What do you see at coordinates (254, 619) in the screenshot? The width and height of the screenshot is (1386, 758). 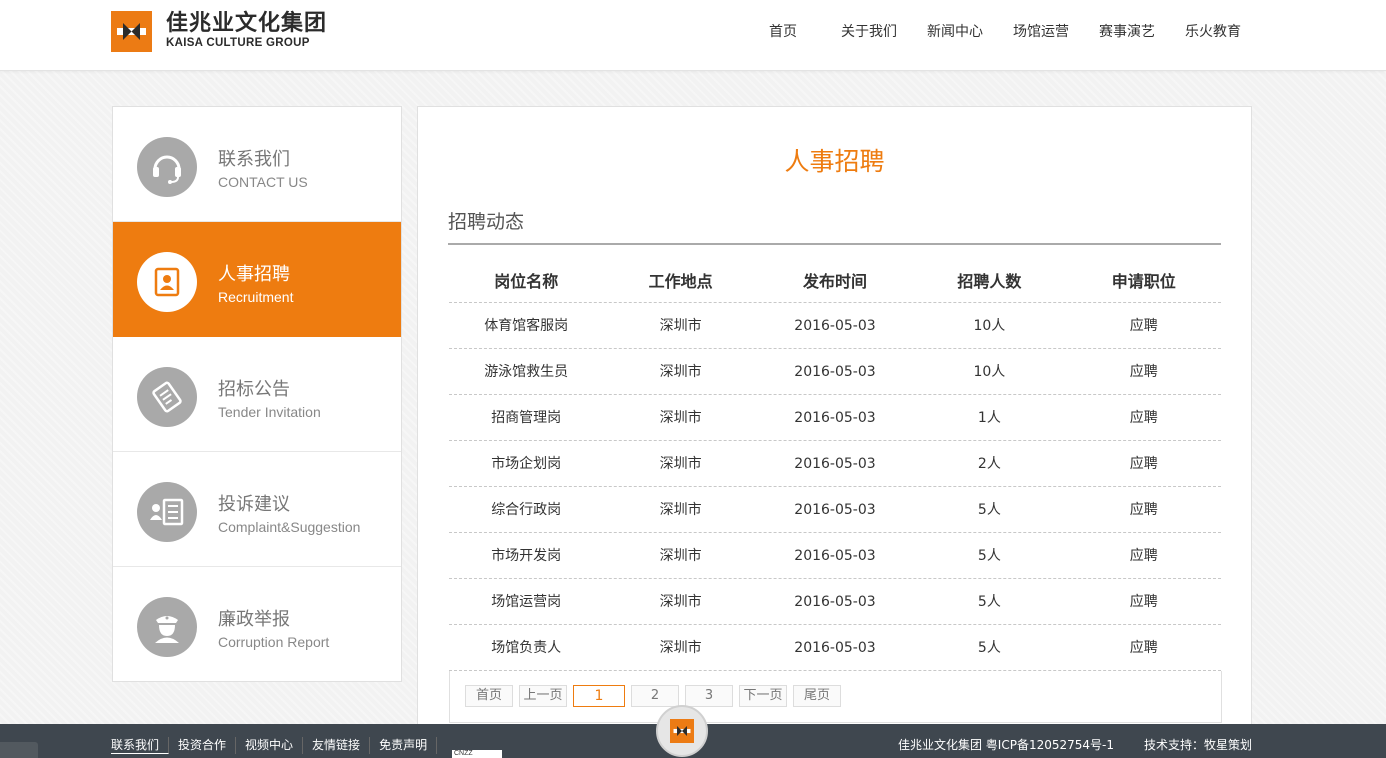 I see `sidebar-item-label: 廉政举报` at bounding box center [254, 619].